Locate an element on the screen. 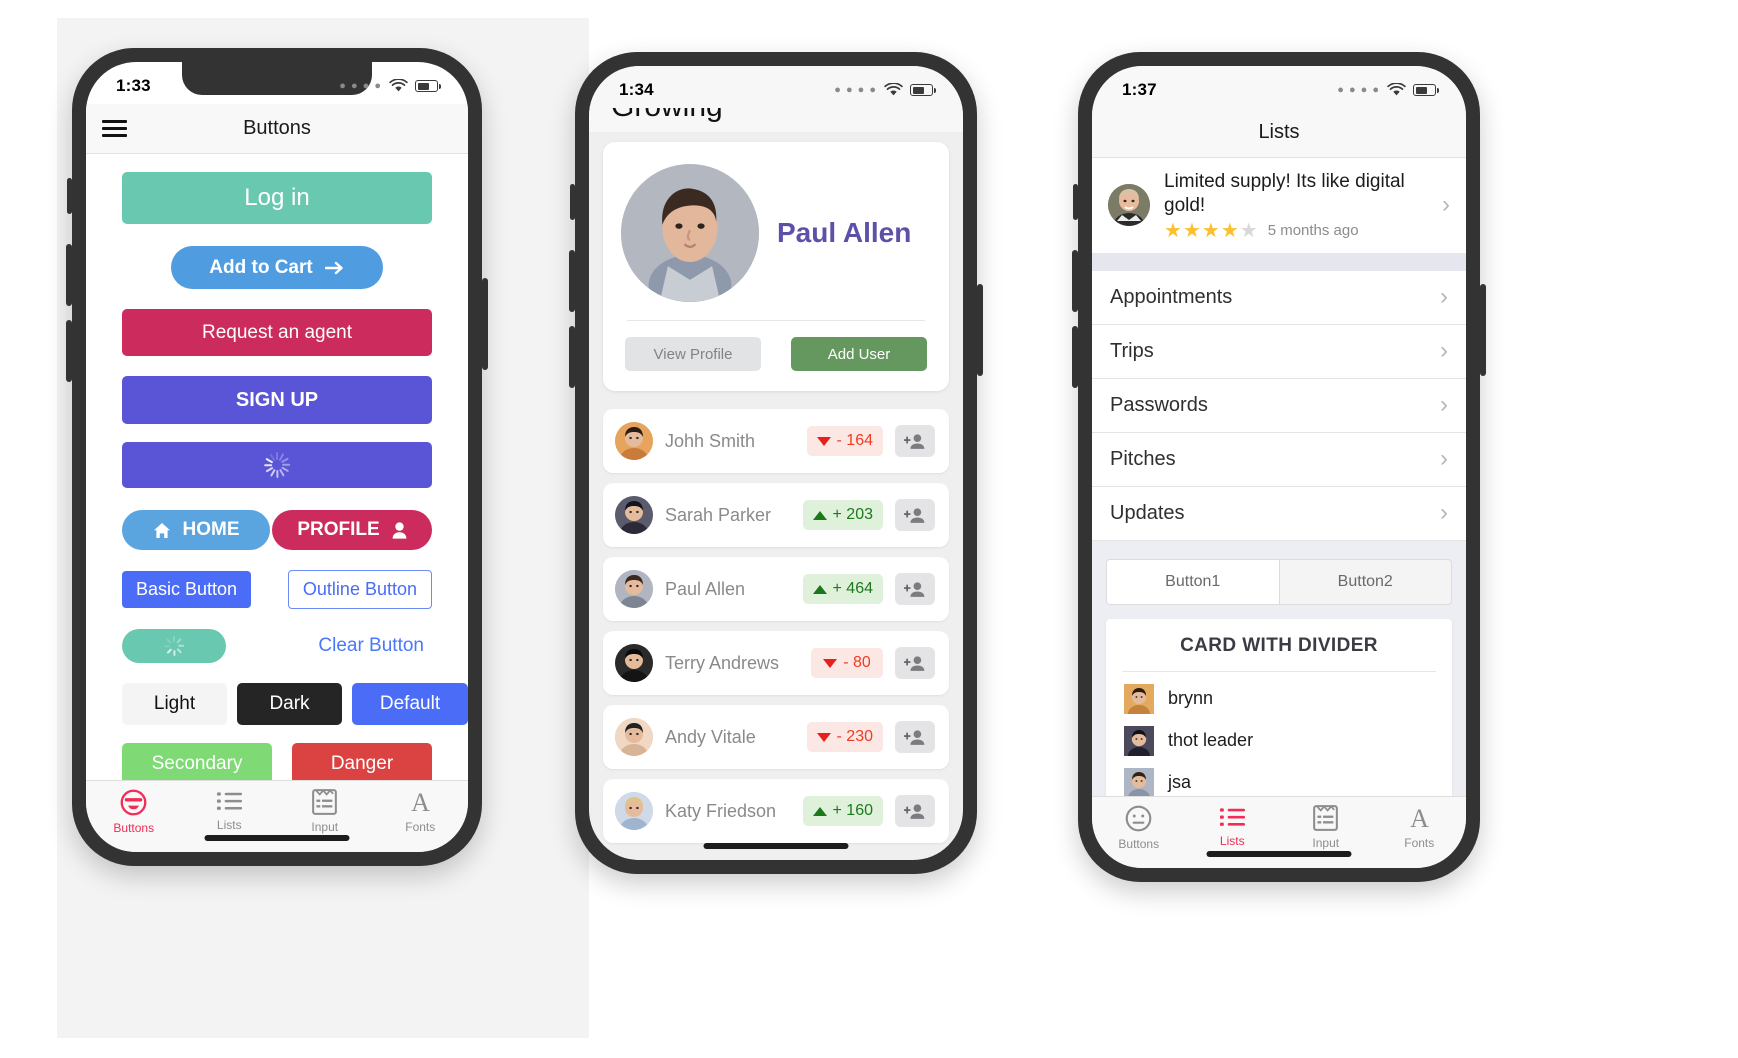 Image resolution: width=1738 pixels, height=1058 pixels. basic-button: Basic Button is located at coordinates (187, 589).